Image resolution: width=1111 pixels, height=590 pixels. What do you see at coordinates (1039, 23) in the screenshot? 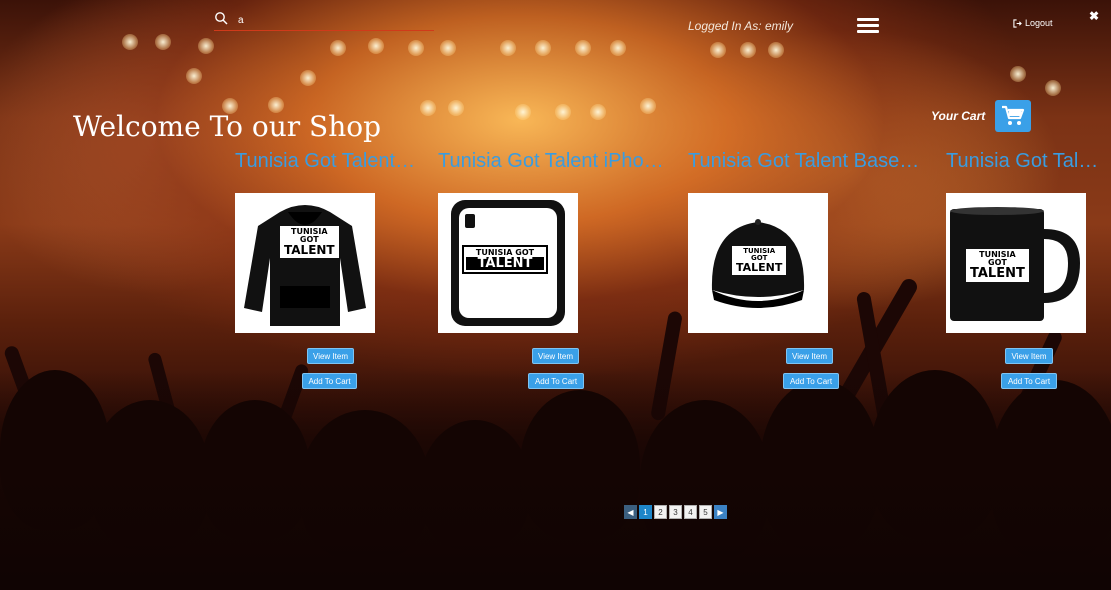
I see `logout-label: Logout` at bounding box center [1039, 23].